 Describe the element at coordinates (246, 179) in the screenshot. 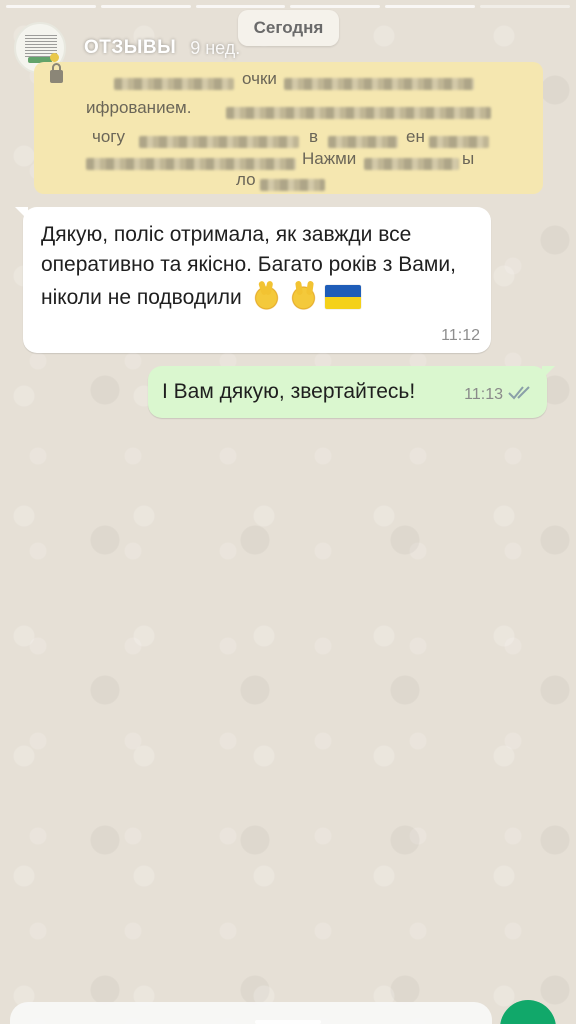

I see `encryption-fragment: ло` at that location.